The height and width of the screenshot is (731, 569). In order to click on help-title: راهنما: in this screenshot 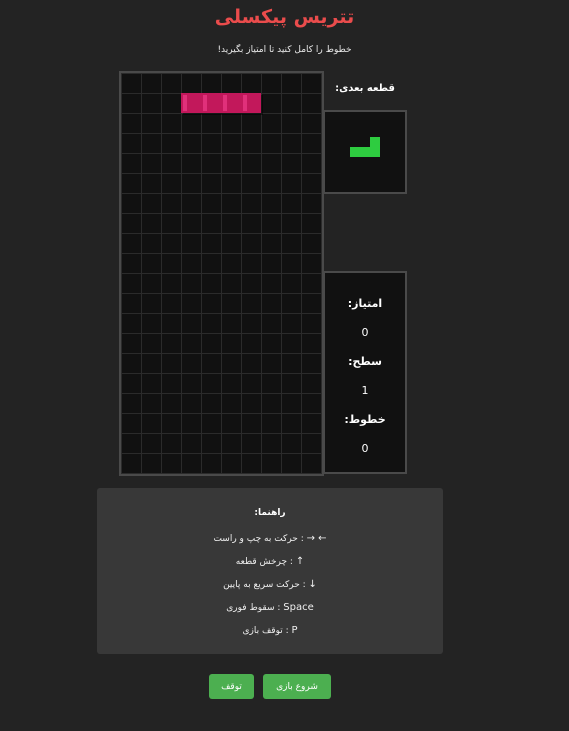, I will do `click(270, 513)`.